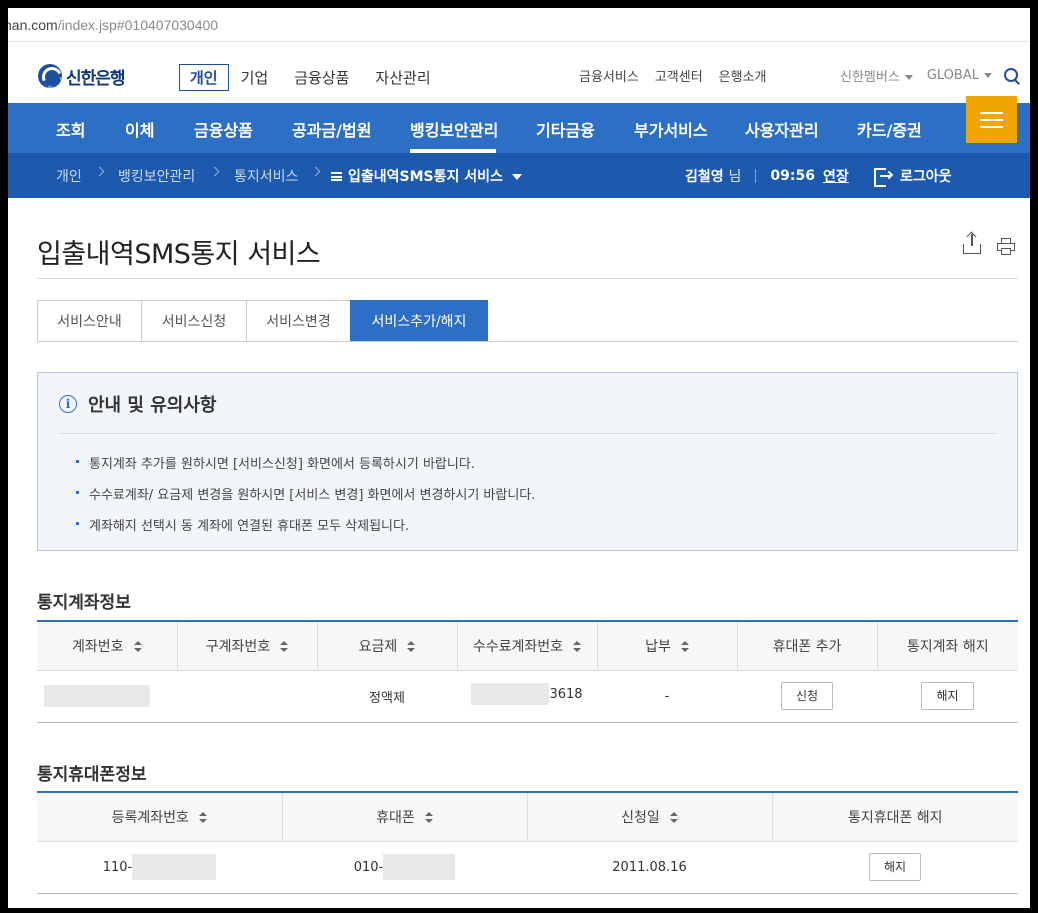 Image resolution: width=1038 pixels, height=913 pixels. What do you see at coordinates (671, 129) in the screenshot?
I see `menu-additional: 부가서비스` at bounding box center [671, 129].